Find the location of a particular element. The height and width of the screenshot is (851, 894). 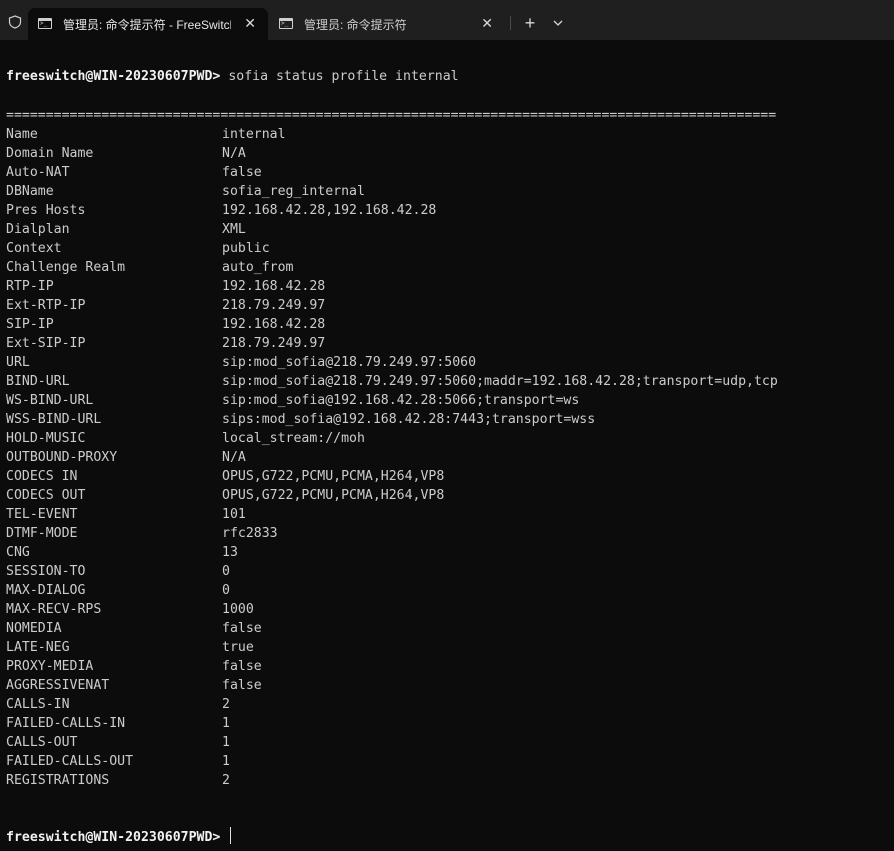

status-row: Dialplan XML is located at coordinates (447, 229).